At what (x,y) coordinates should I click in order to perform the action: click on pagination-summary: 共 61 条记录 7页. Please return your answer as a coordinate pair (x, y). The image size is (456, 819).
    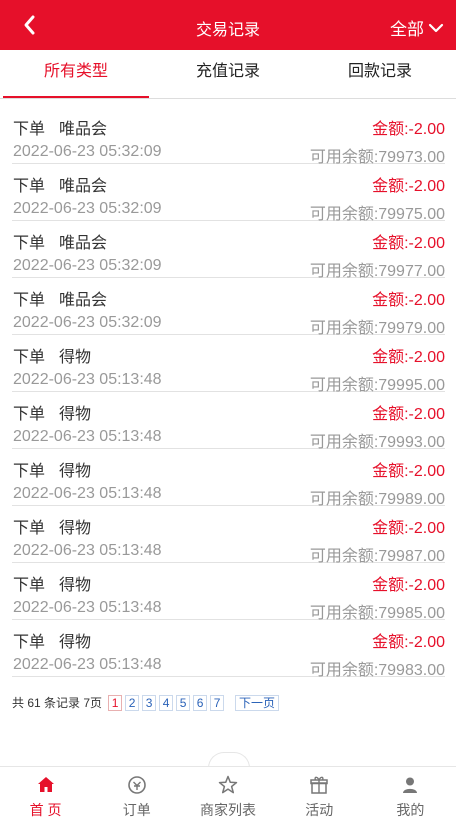
    Looking at the image, I should click on (57, 703).